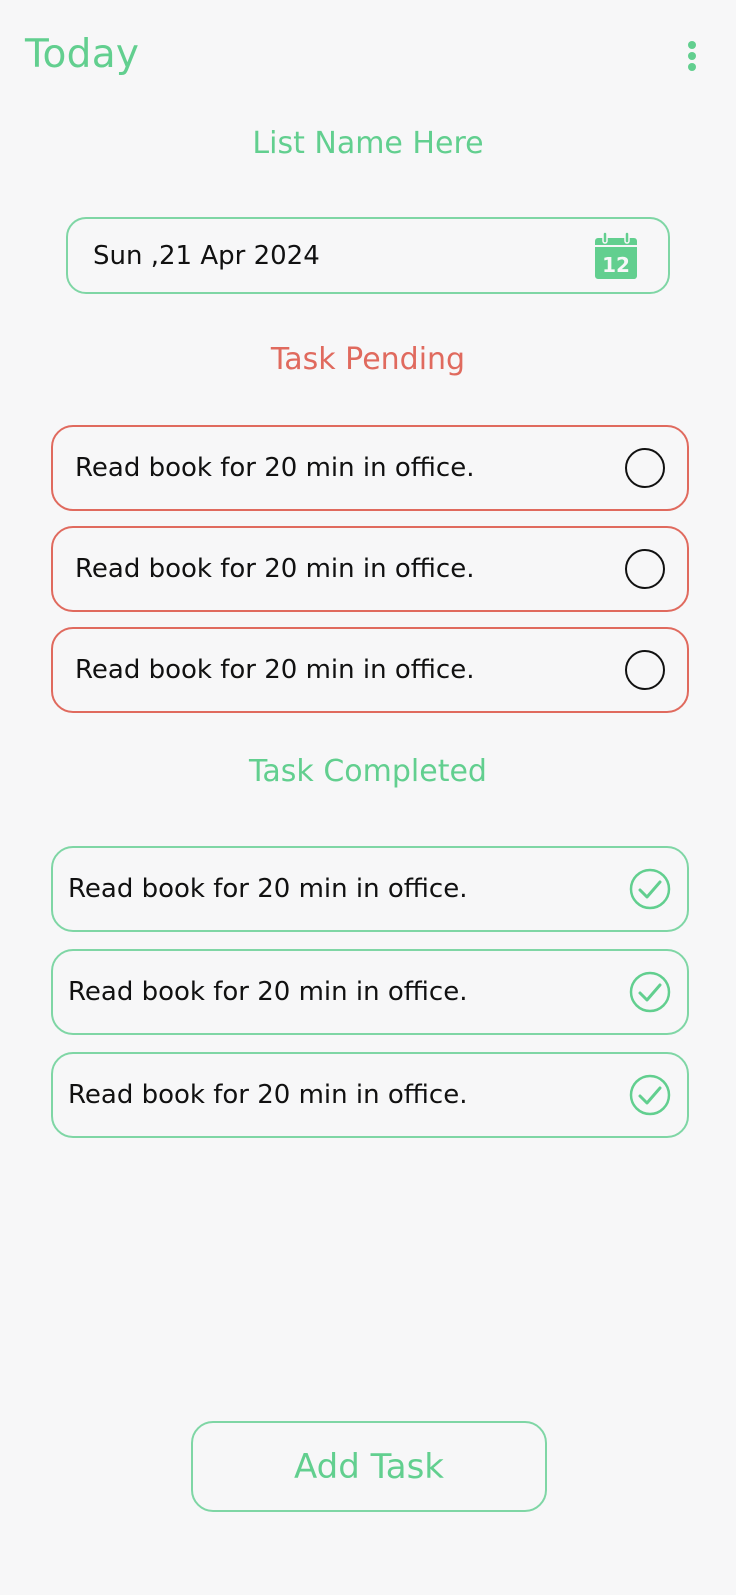 The height and width of the screenshot is (1595, 736). Describe the element at coordinates (616, 265) in the screenshot. I see `calendar-day-number: 12` at that location.